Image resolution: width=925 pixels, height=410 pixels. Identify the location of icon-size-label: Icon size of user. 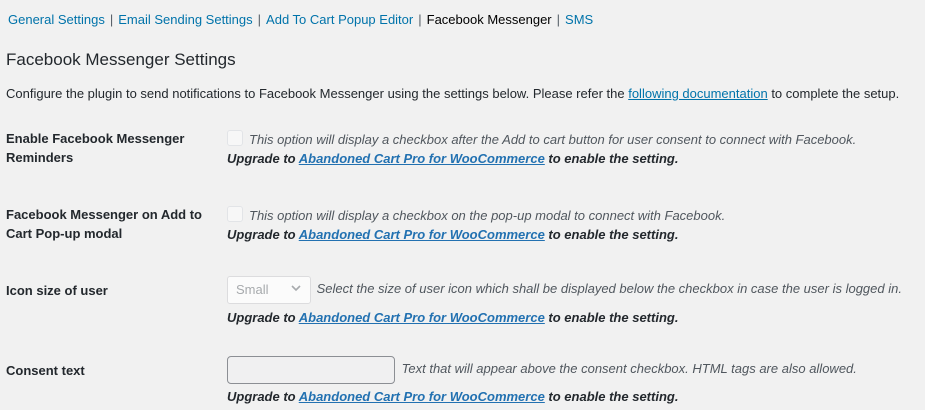
(57, 290).